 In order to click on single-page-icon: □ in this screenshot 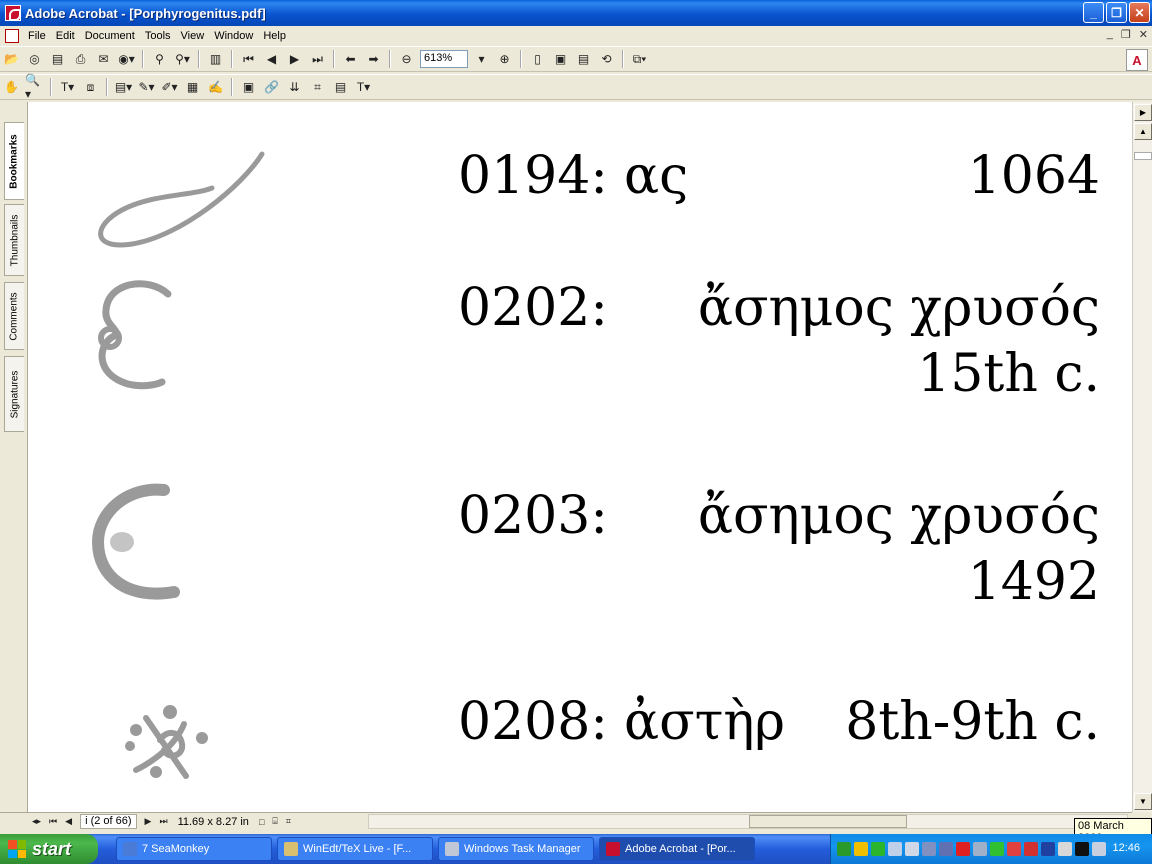, I will do `click(261, 822)`.